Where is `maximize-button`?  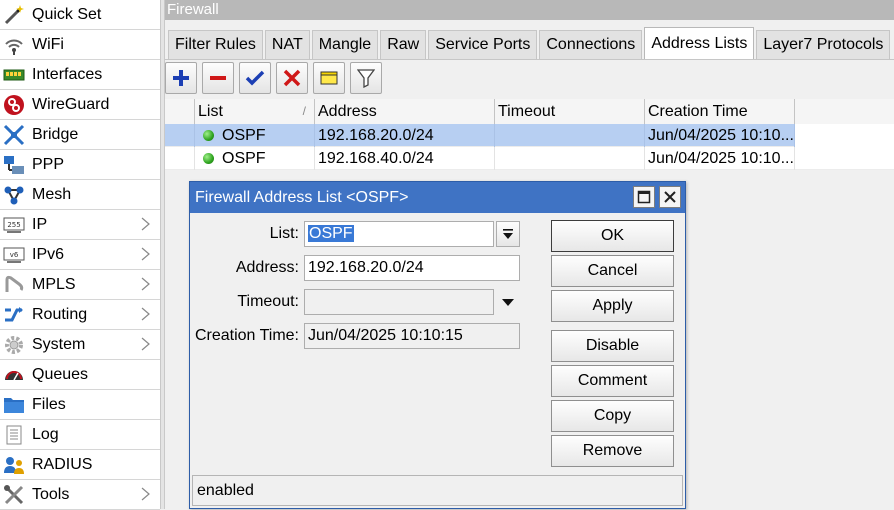 maximize-button is located at coordinates (644, 197).